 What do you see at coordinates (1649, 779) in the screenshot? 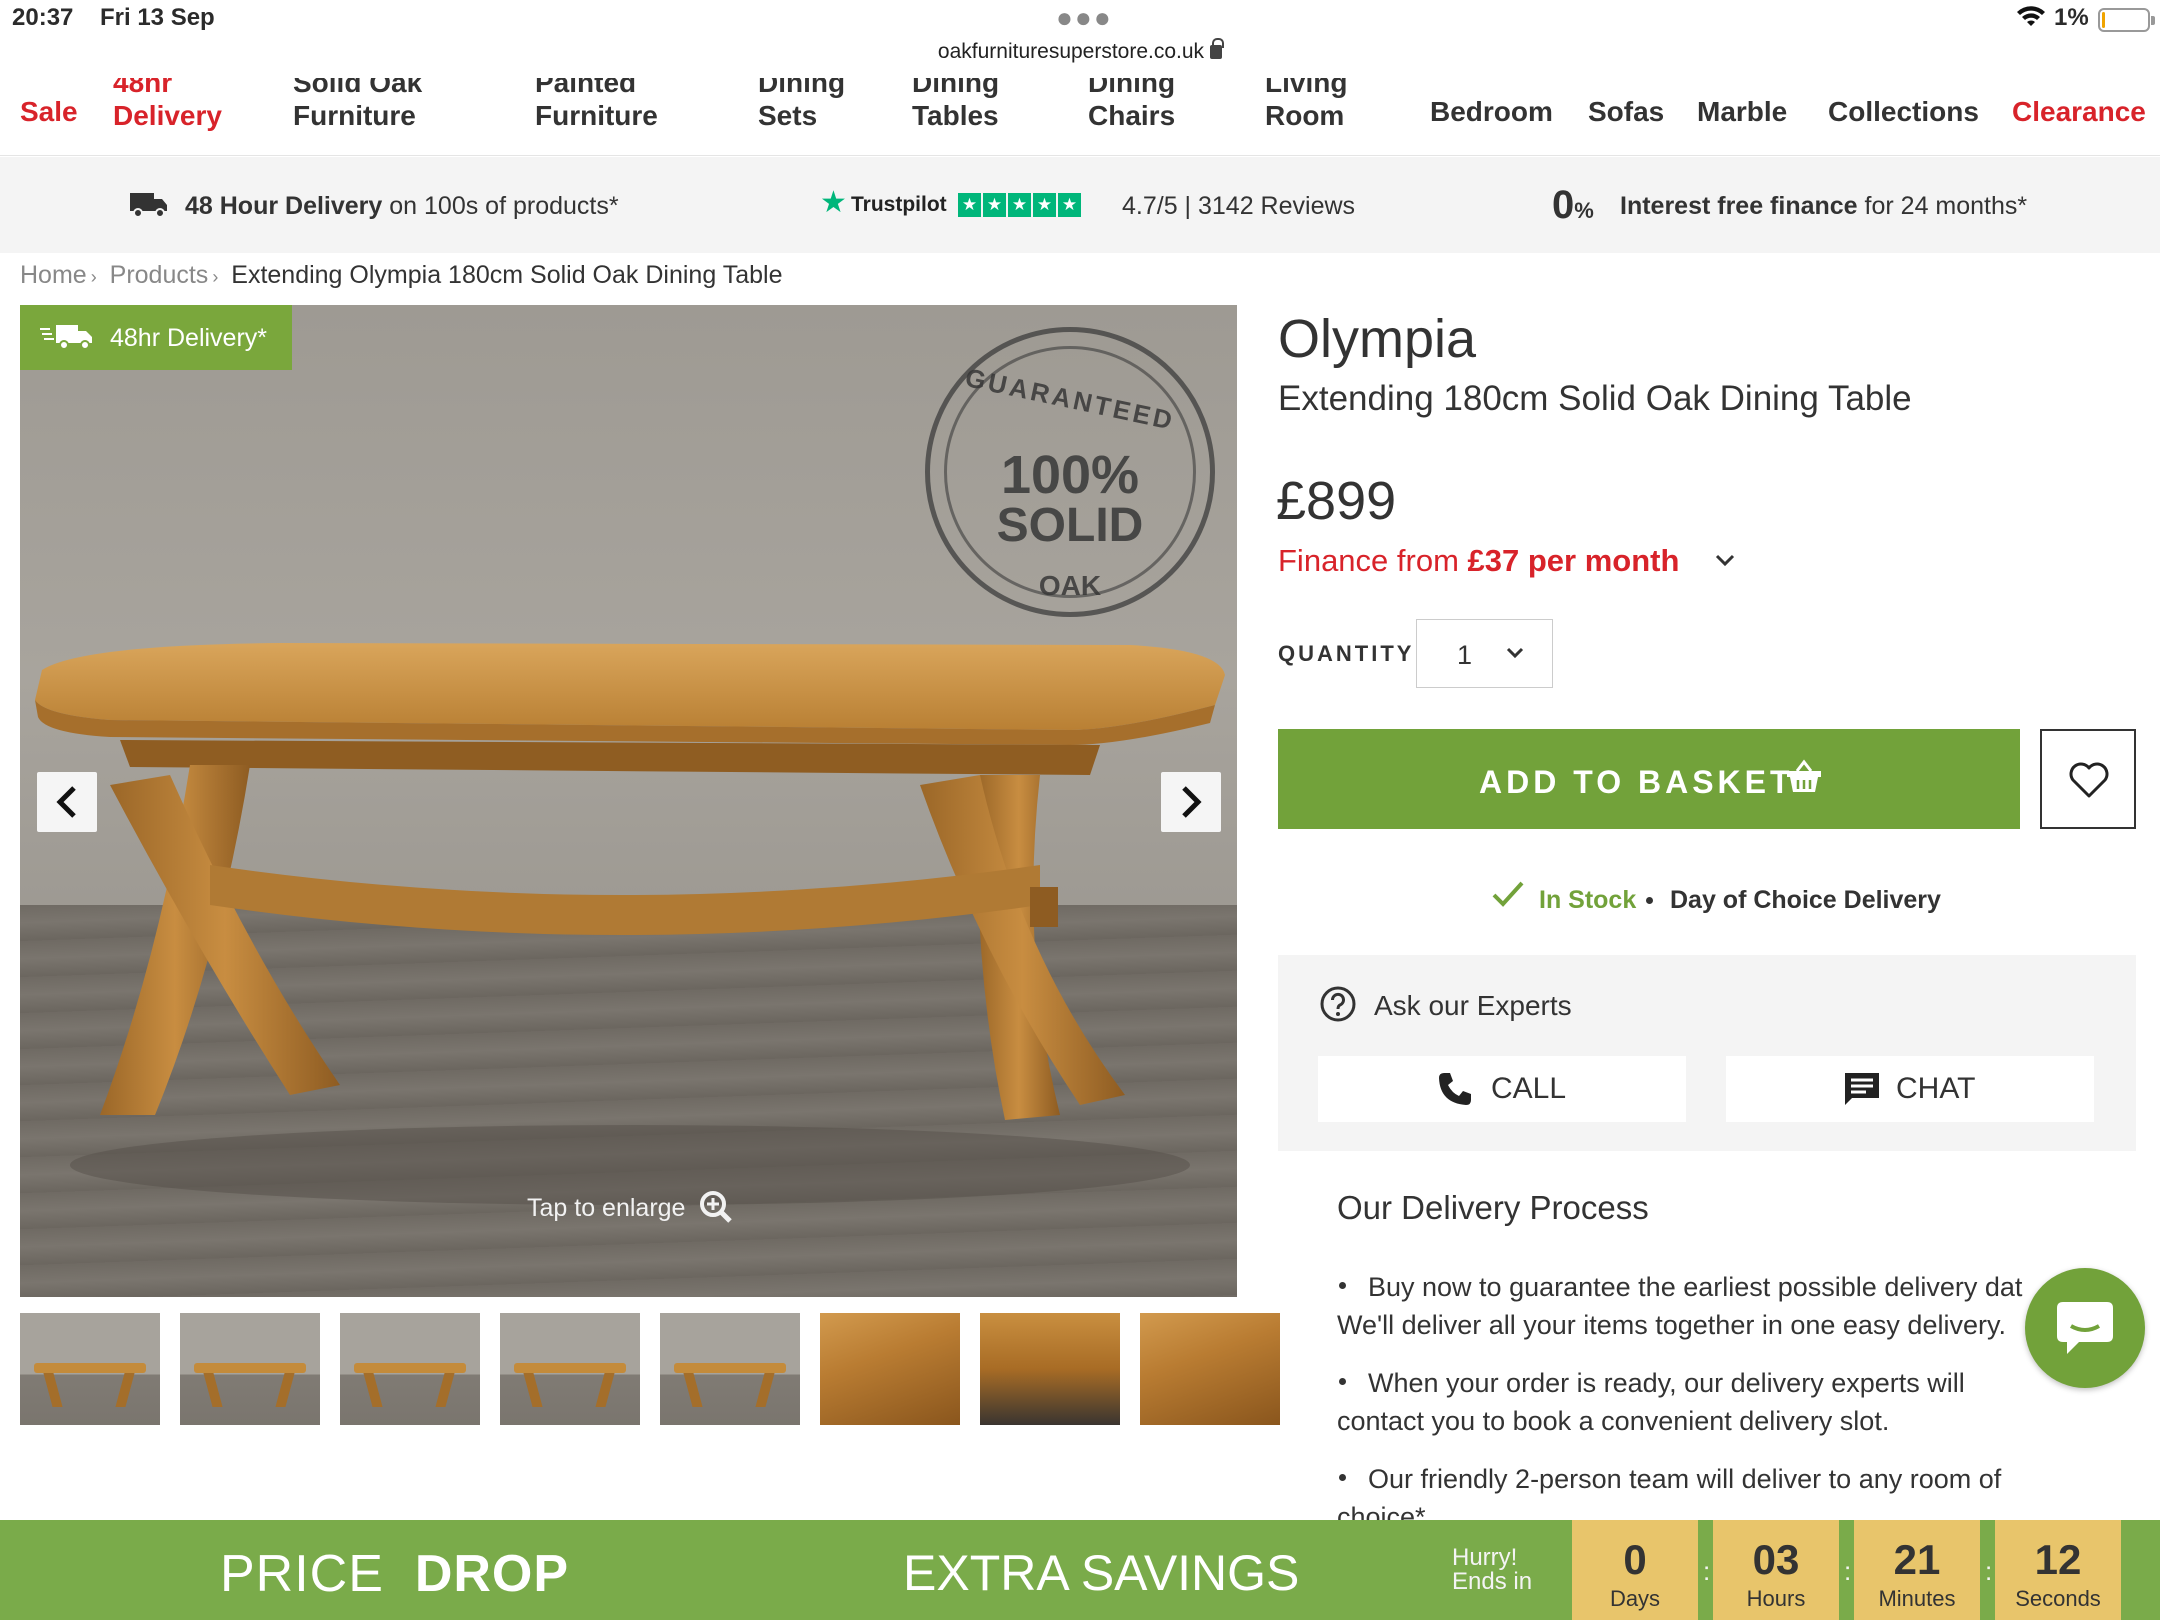
I see `add-to-basket-button: ADD TO BASKET` at bounding box center [1649, 779].